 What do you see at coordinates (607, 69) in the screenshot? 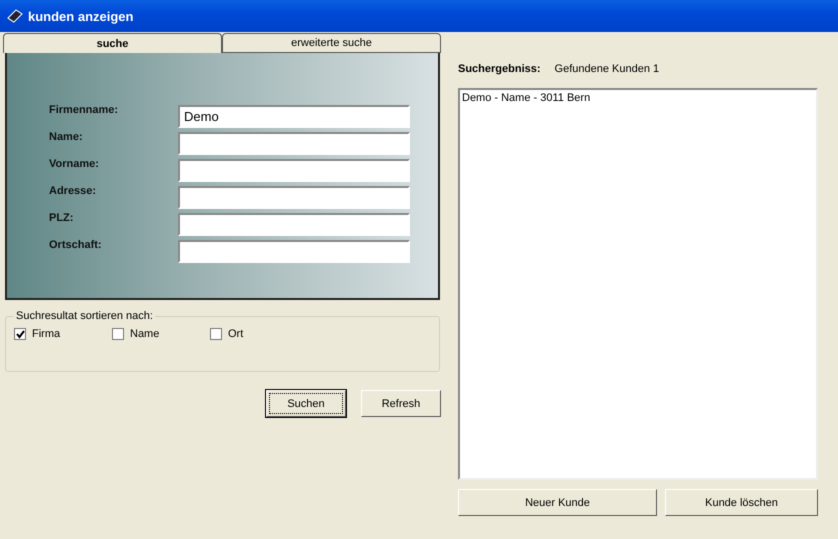
I see `result-count: Gefundene Kunden 1` at bounding box center [607, 69].